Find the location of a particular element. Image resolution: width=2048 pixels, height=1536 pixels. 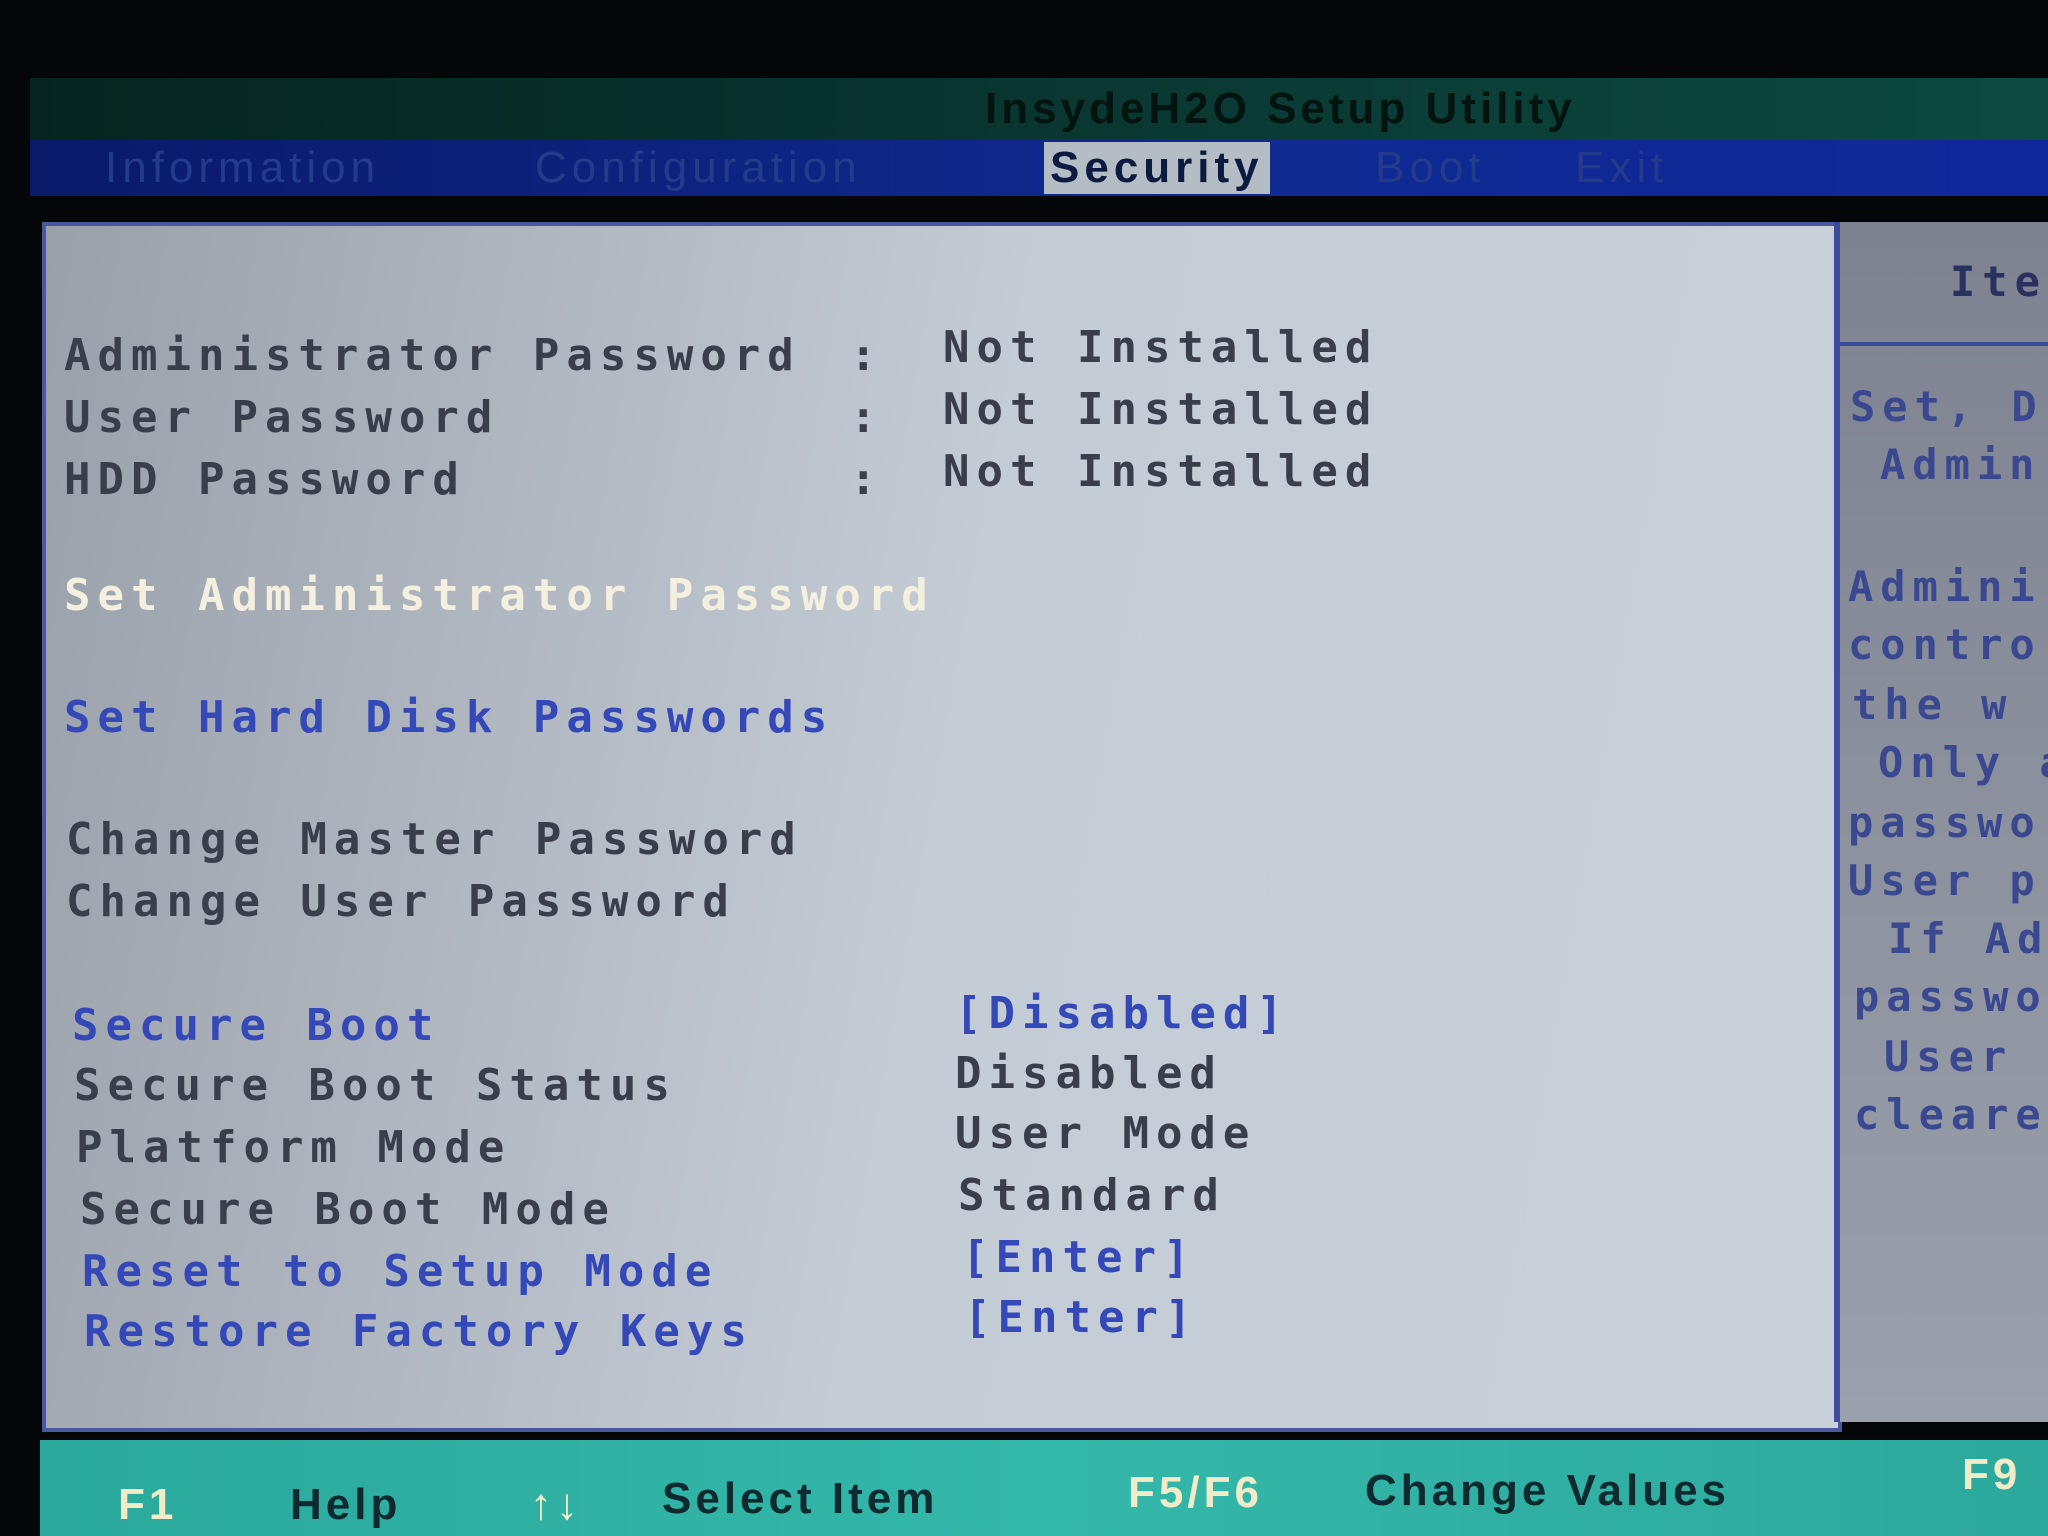

secure-boot-mode-label: Secure Boot Mode is located at coordinates (348, 1209).